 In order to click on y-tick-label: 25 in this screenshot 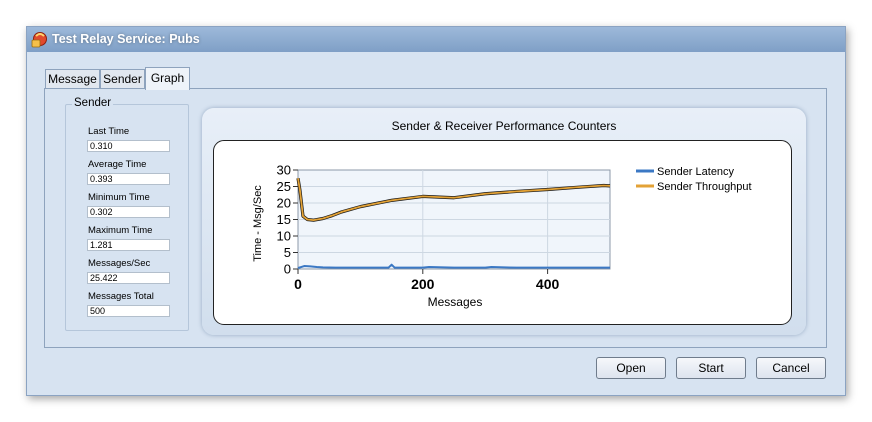, I will do `click(284, 186)`.